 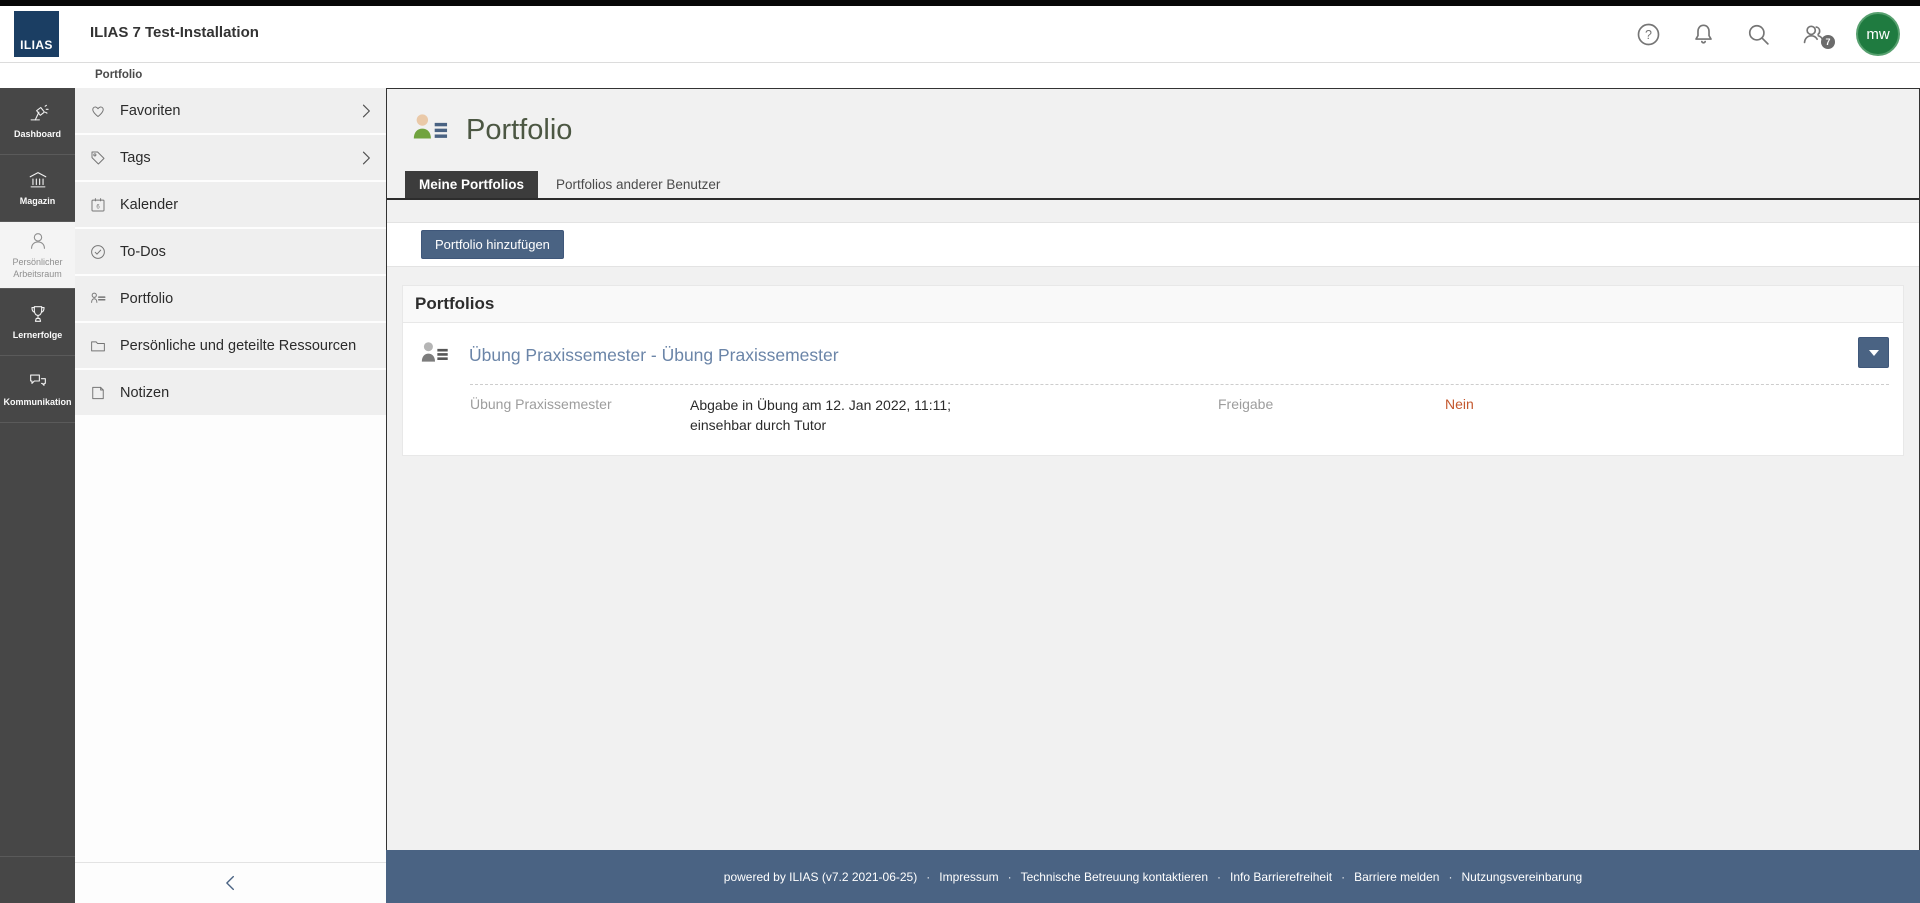 I want to click on user-avatar: mw, so click(x=1878, y=34).